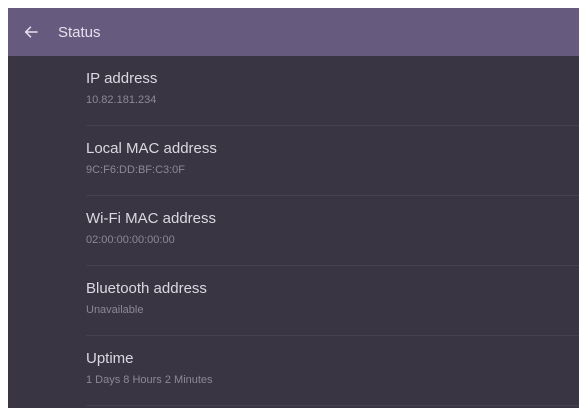 The image size is (579, 415). Describe the element at coordinates (149, 380) in the screenshot. I see `item-value: 1 Days 8 Hours 2 Minutes` at that location.